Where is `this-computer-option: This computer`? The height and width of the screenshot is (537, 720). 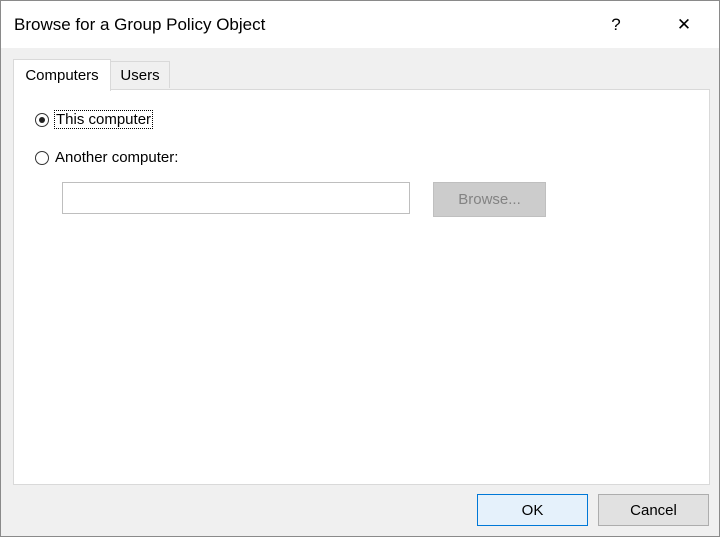 this-computer-option: This computer is located at coordinates (94, 119).